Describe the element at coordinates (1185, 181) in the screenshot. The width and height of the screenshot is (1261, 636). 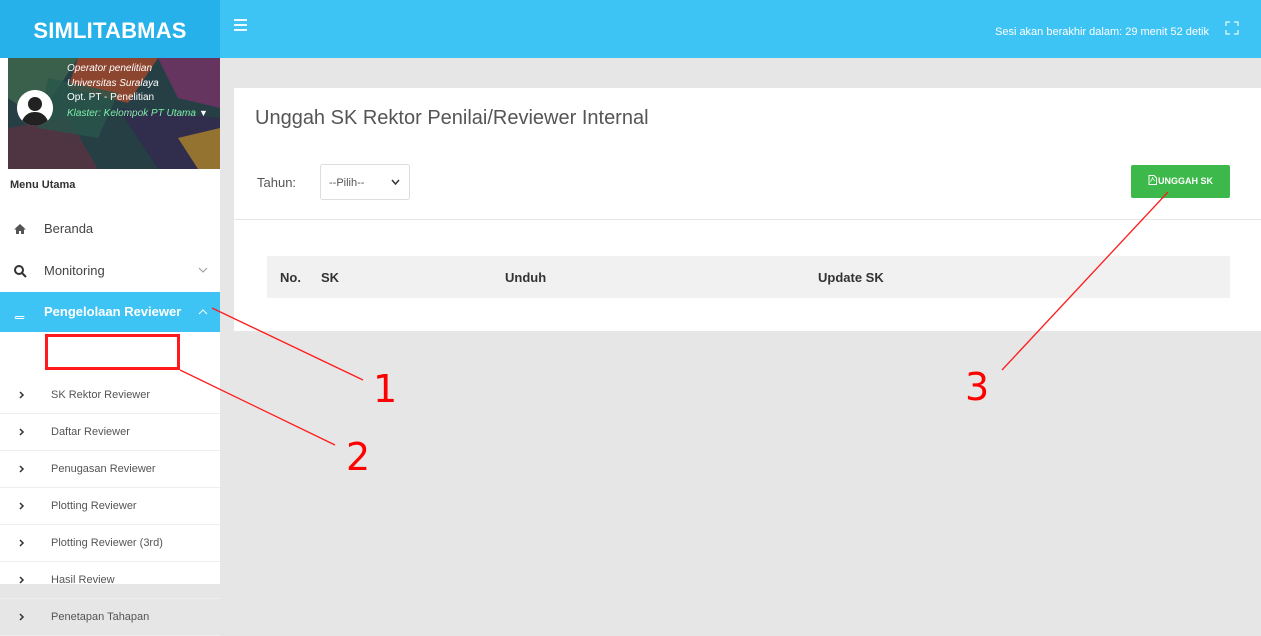
I see `upload-sk-label: UNGGAH SK` at that location.